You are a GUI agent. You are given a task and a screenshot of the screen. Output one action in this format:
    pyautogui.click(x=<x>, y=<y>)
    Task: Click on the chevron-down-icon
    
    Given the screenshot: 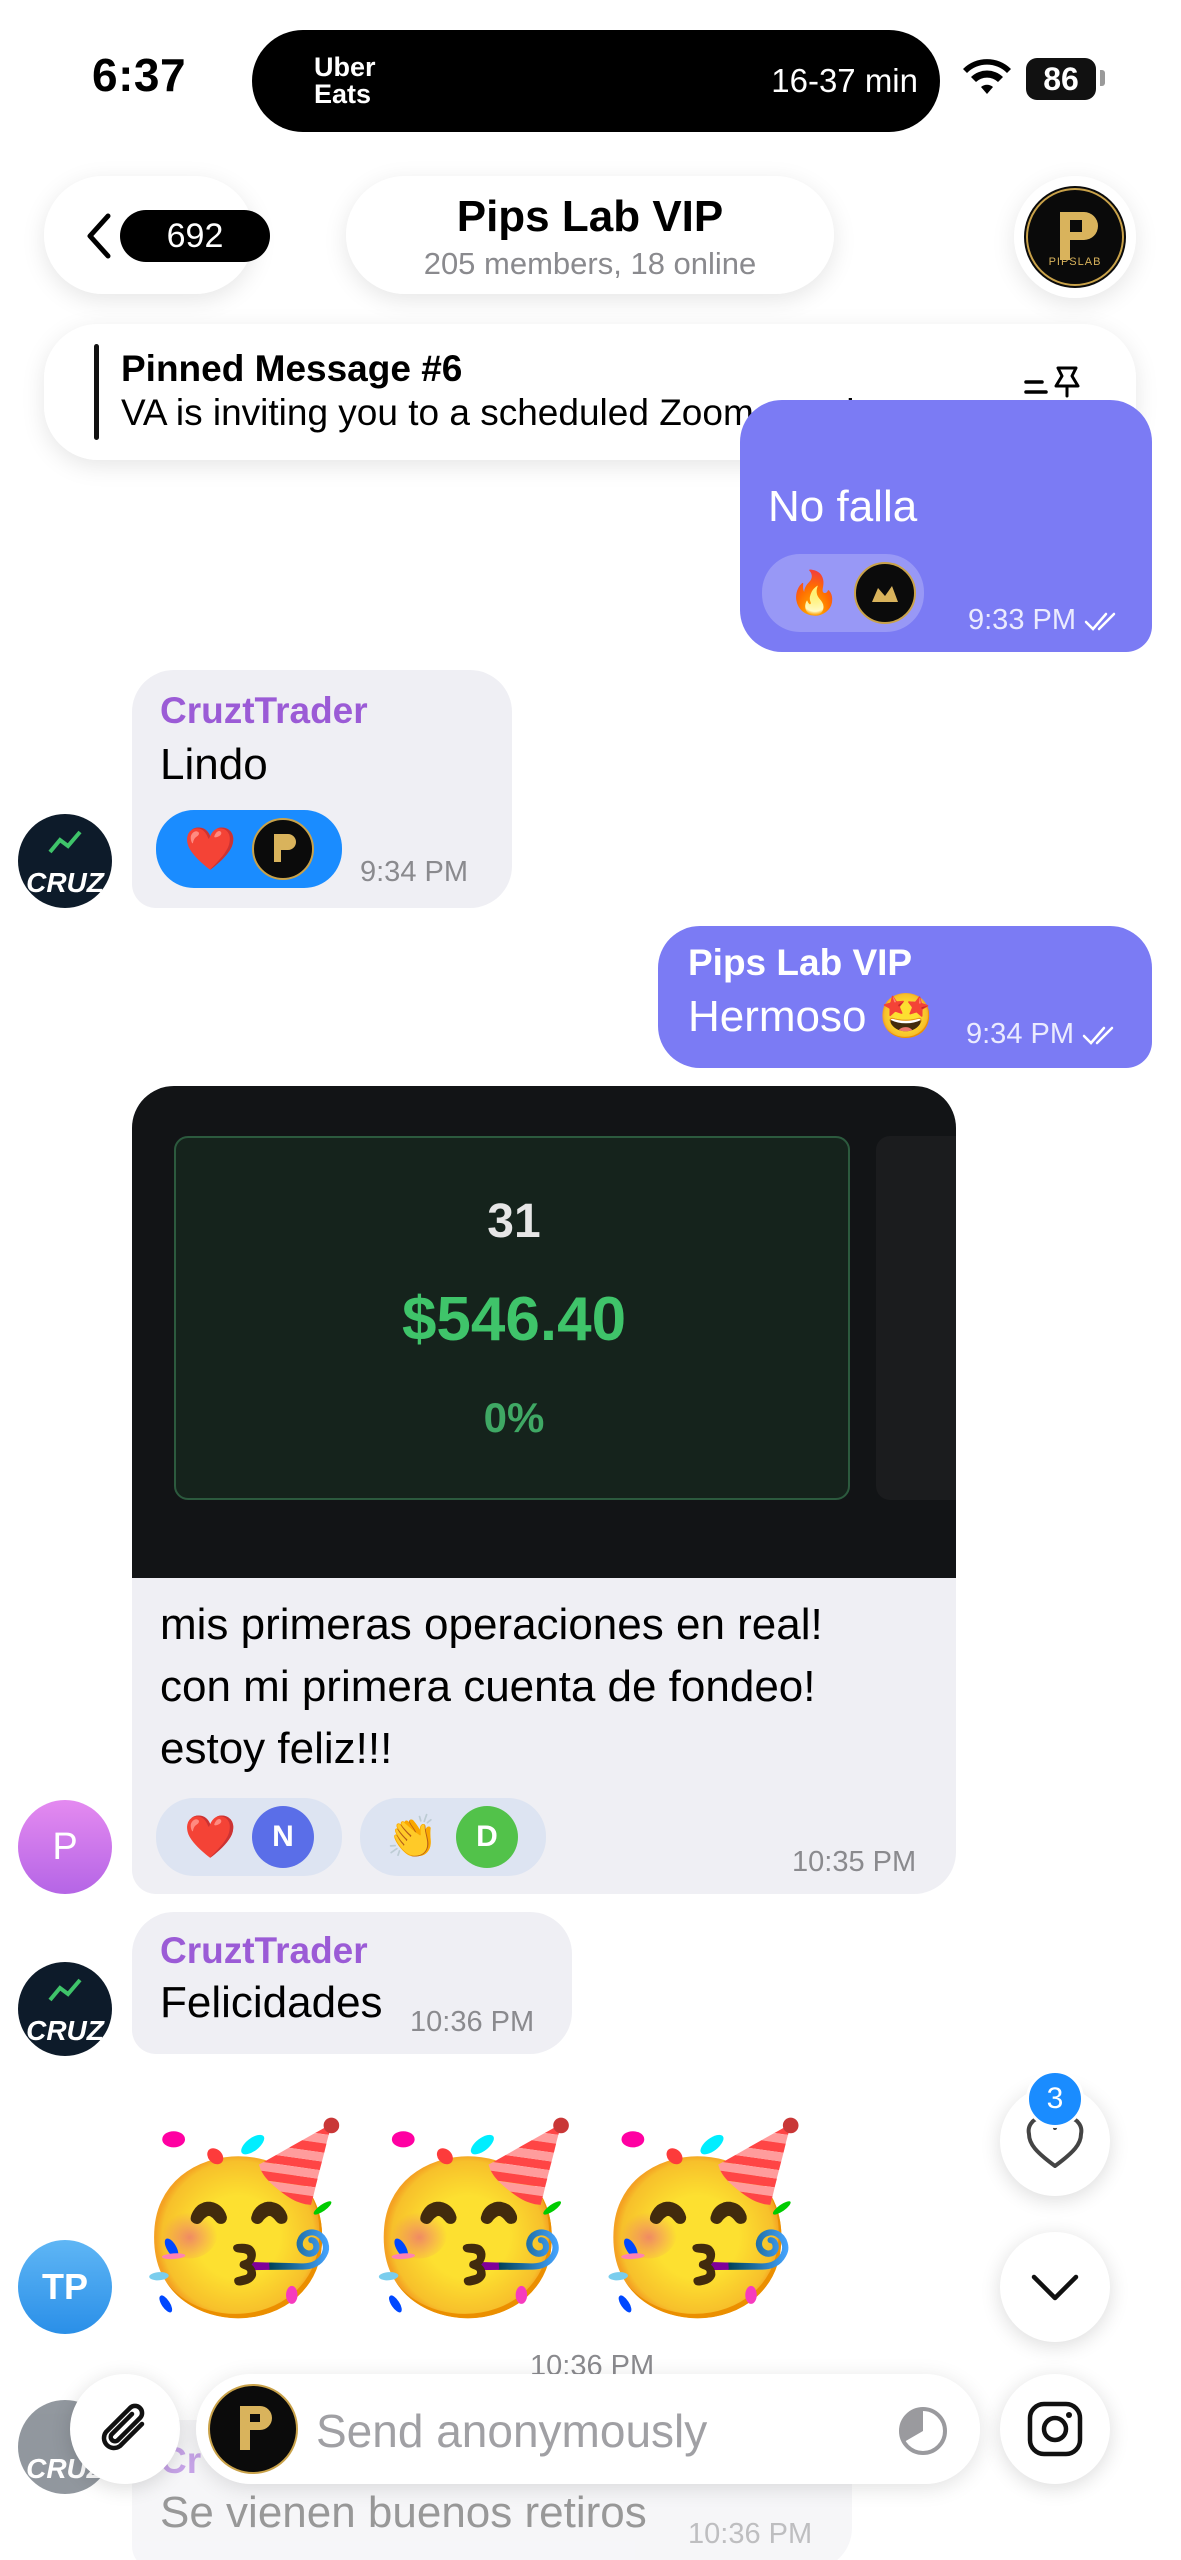 What is the action you would take?
    pyautogui.click(x=1055, y=2287)
    